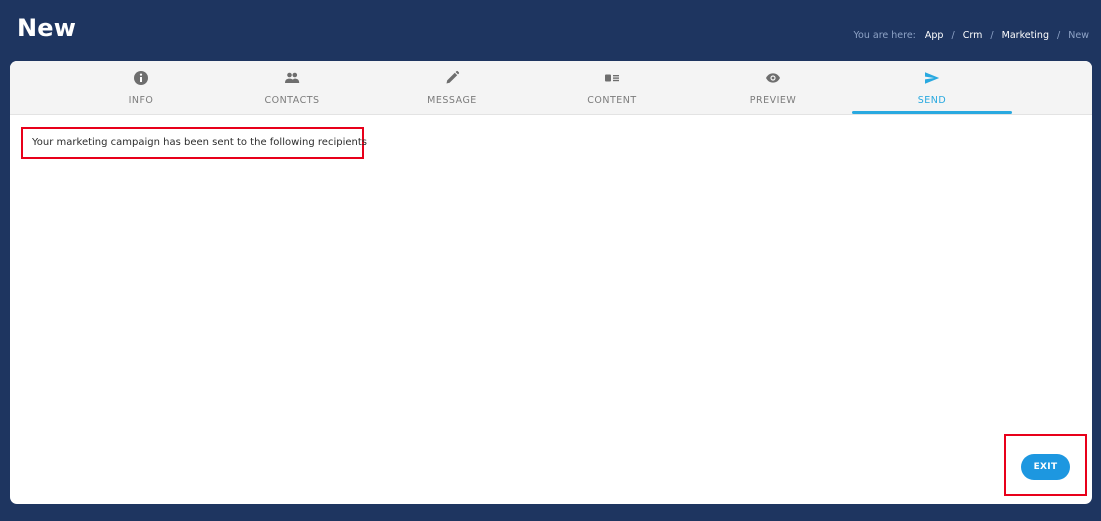 The width and height of the screenshot is (1101, 521). Describe the element at coordinates (932, 112) in the screenshot. I see `active-tab-indicator` at that location.